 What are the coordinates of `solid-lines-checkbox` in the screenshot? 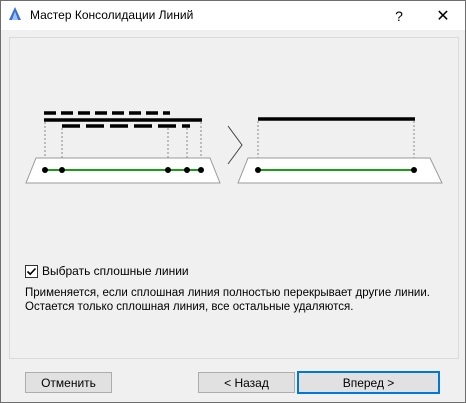 It's located at (31, 271).